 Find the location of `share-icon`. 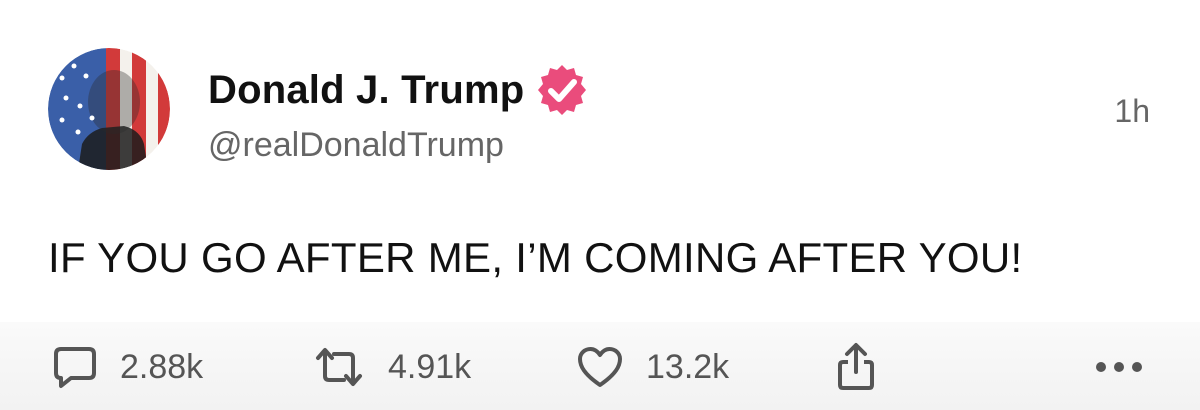

share-icon is located at coordinates (856, 366).